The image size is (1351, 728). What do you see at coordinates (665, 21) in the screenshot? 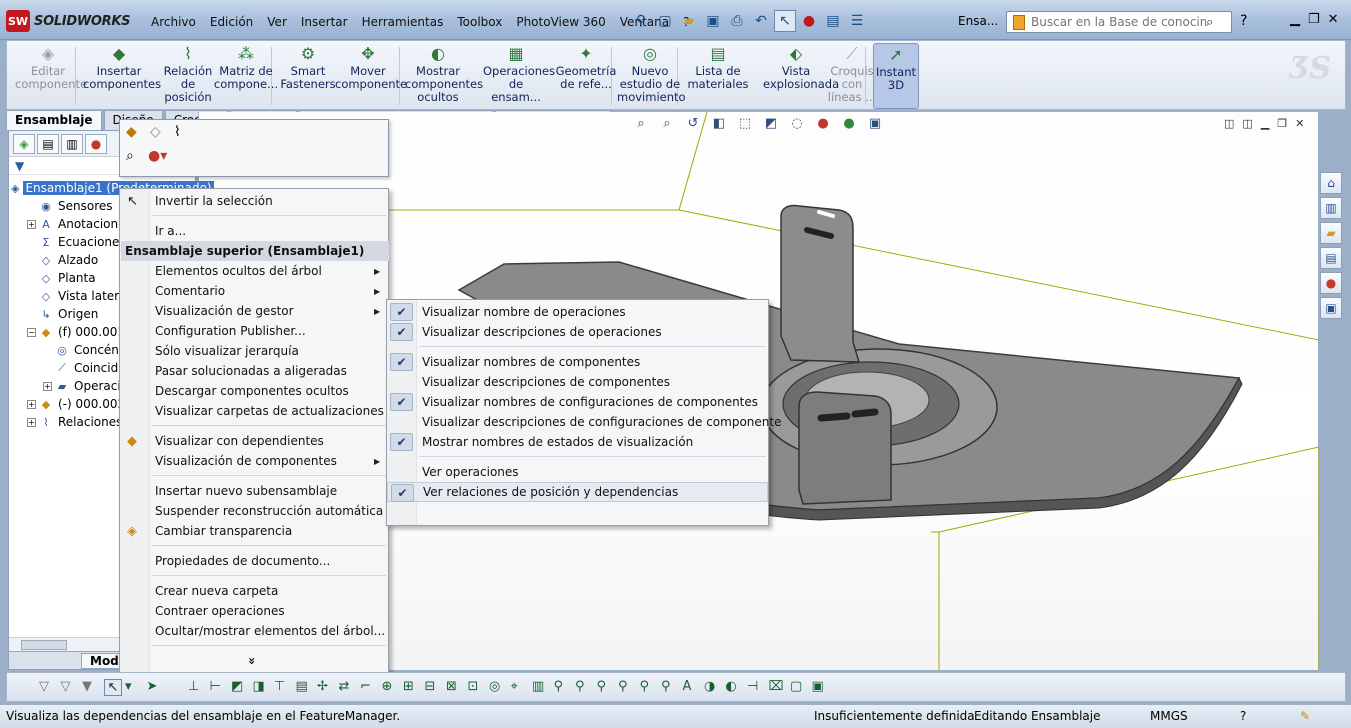
I see `new-document-icon: ▢` at bounding box center [665, 21].